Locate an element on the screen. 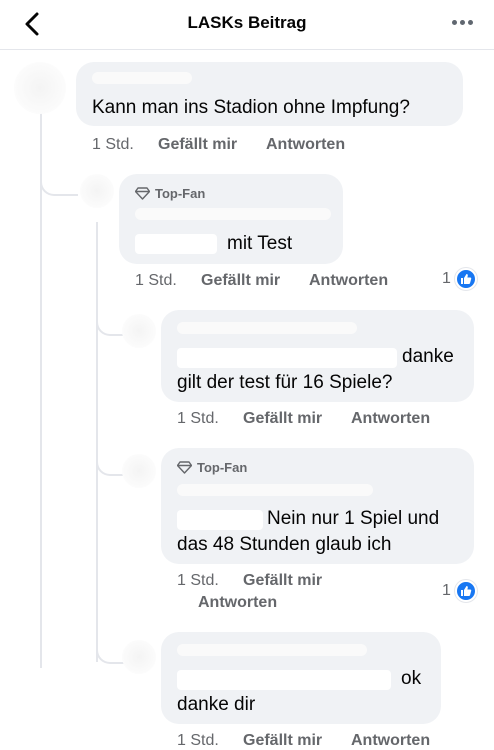  more-options-button is located at coordinates (463, 23).